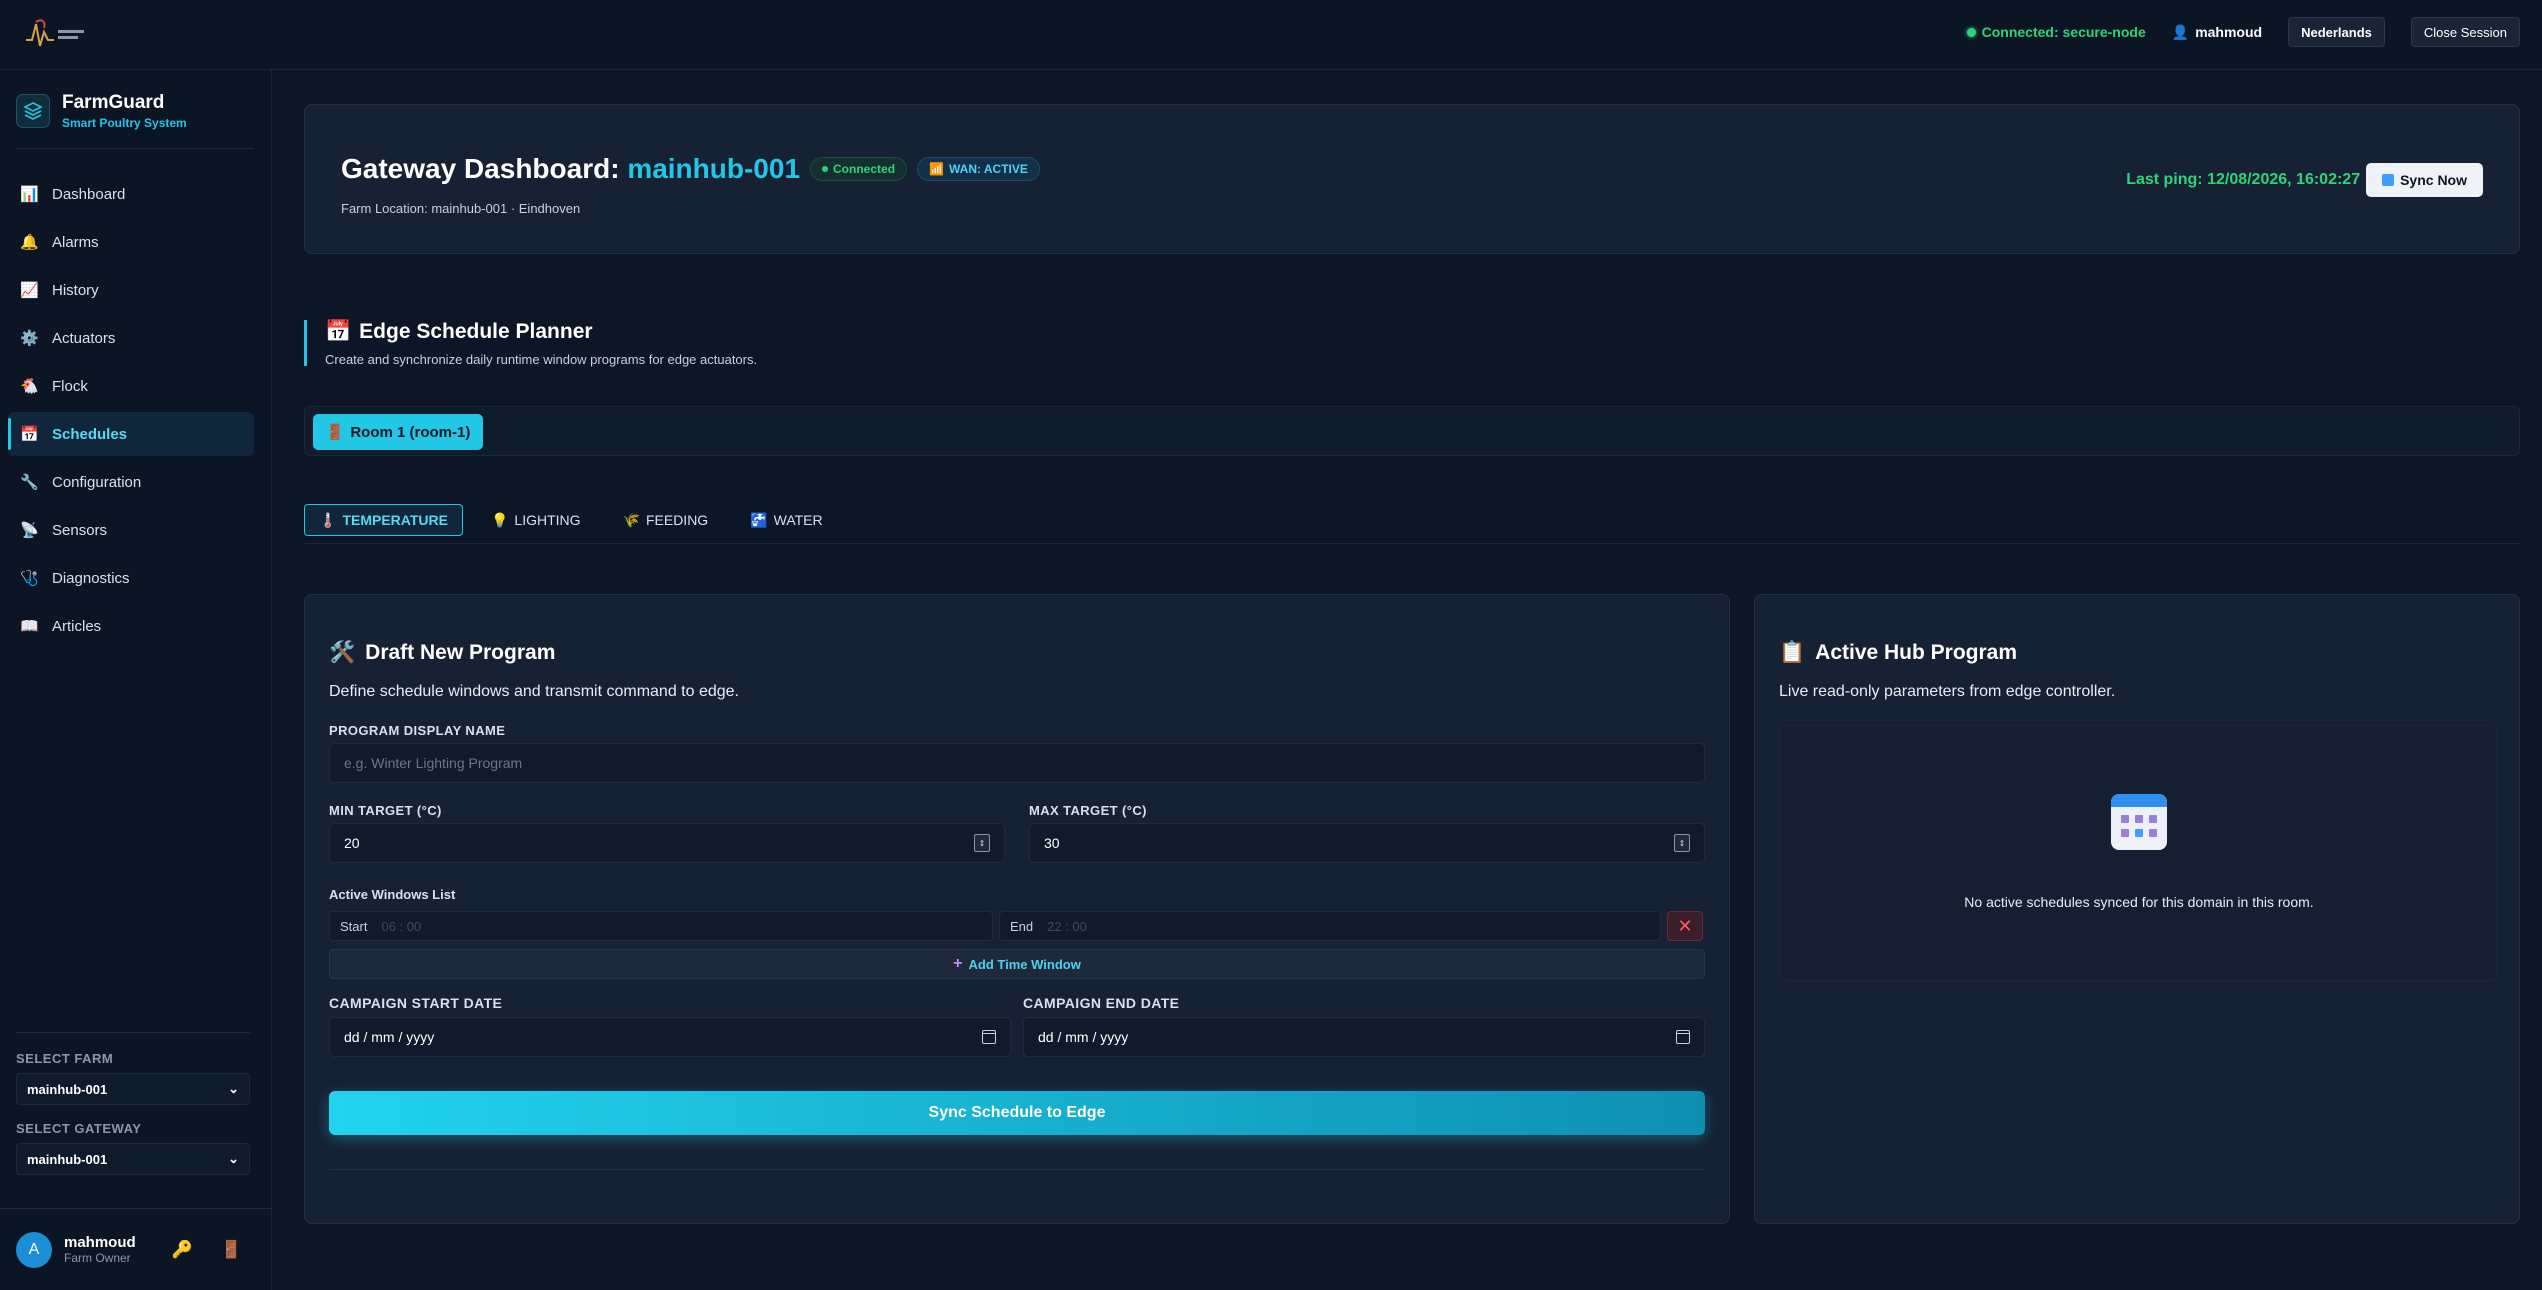 Image resolution: width=2542 pixels, height=1290 pixels. I want to click on chart-icon: 📶, so click(936, 169).